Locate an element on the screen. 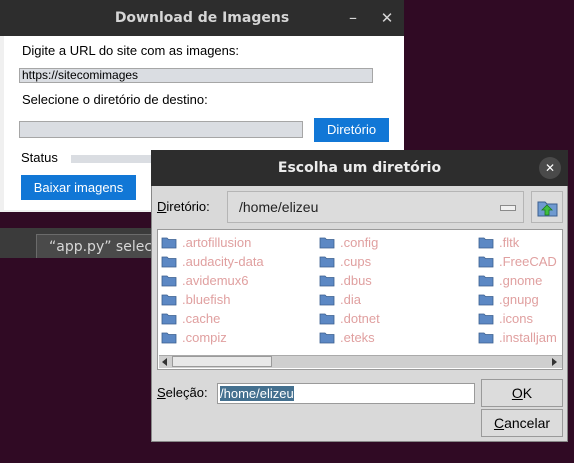 The width and height of the screenshot is (574, 463). file-list-item-label: .gnome is located at coordinates (521, 280).